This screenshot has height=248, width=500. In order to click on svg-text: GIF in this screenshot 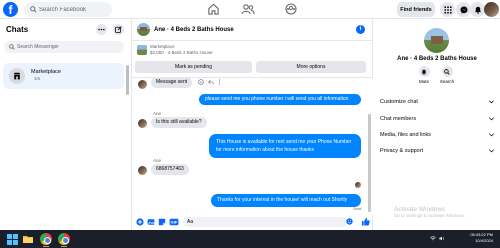, I will do `click(174, 222)`.